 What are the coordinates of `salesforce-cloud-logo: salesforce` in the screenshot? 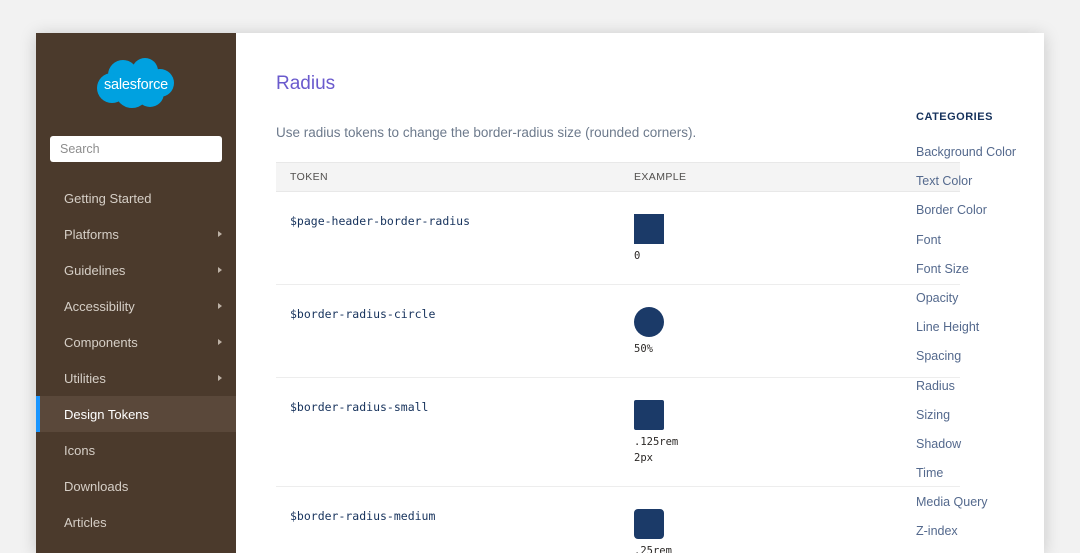 It's located at (136, 85).